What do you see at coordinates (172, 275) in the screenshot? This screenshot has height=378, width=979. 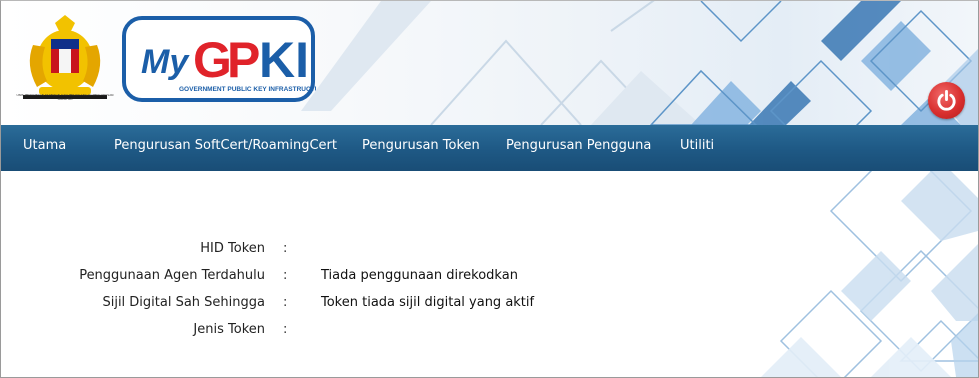 I see `label-penggunaan-agen: Penggunaan Agen Terdahulu` at bounding box center [172, 275].